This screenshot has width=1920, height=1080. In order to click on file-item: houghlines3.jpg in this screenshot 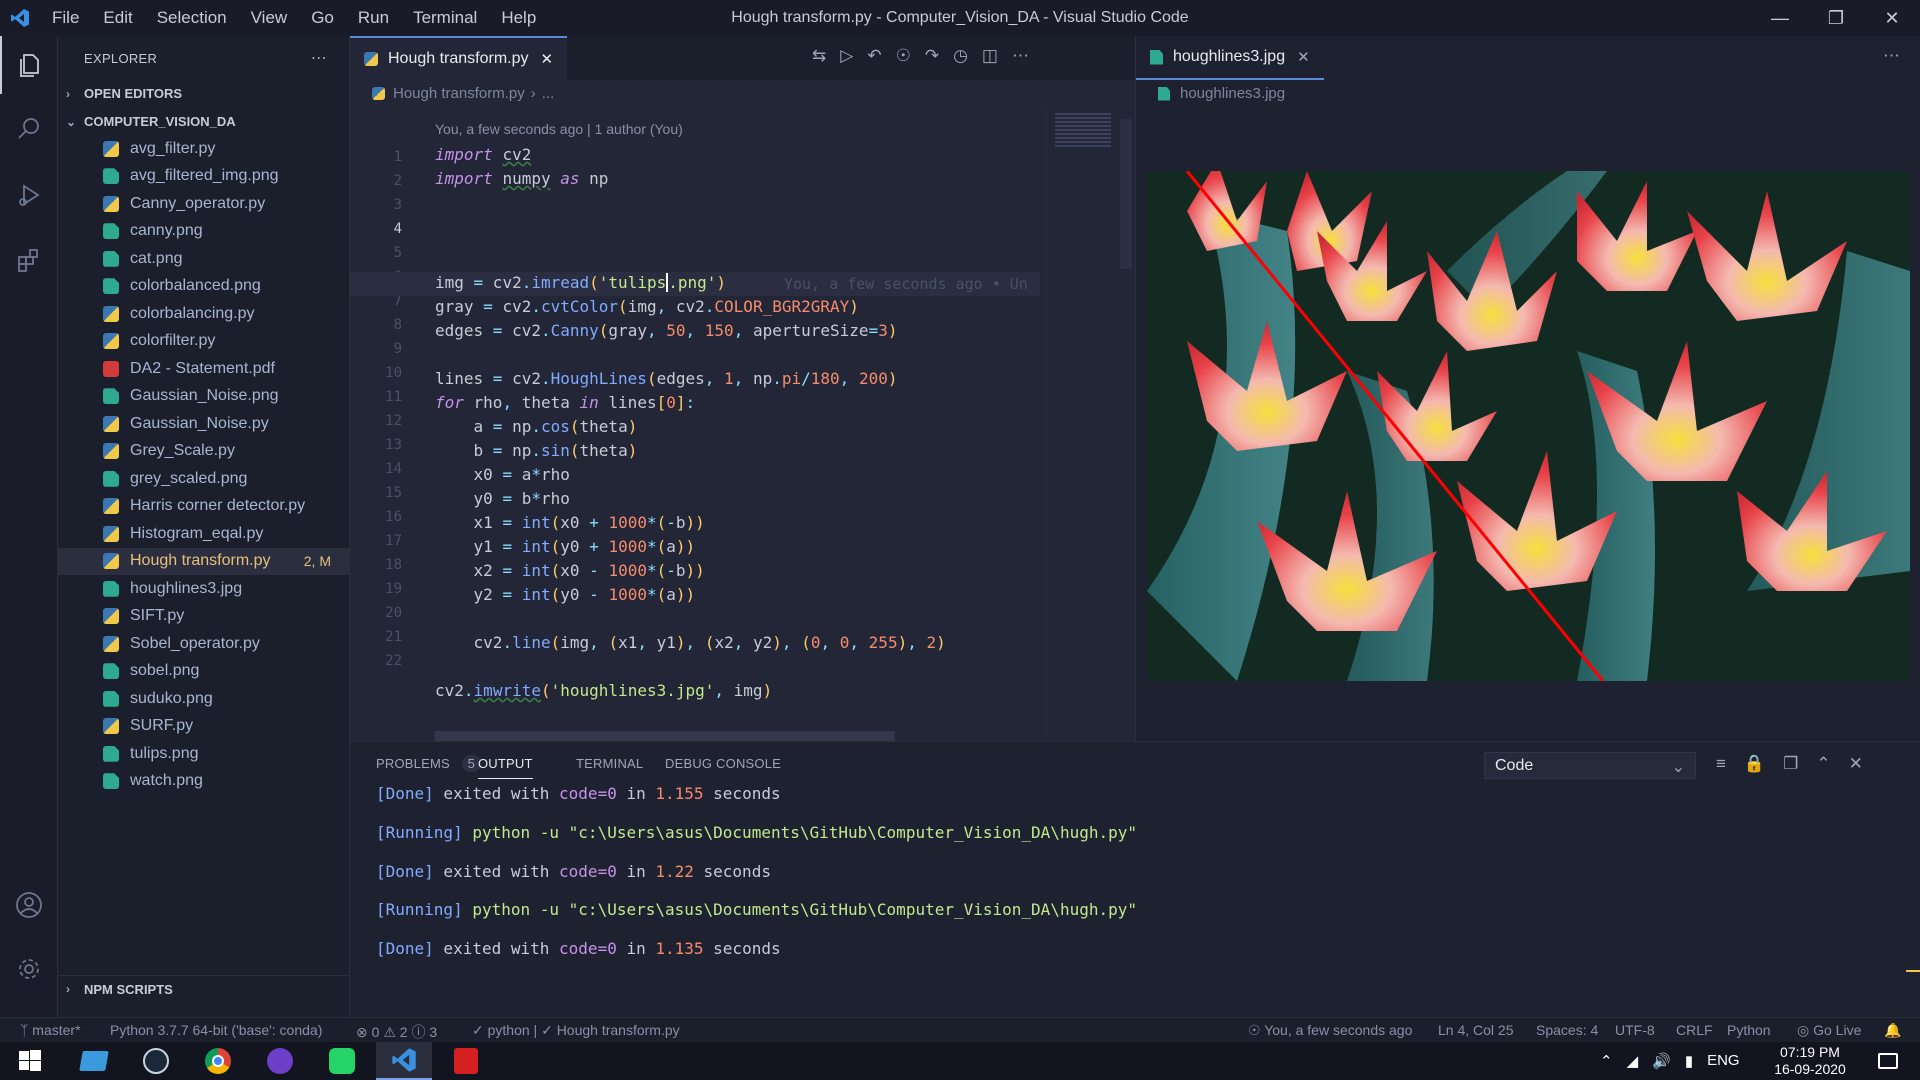, I will do `click(203, 589)`.